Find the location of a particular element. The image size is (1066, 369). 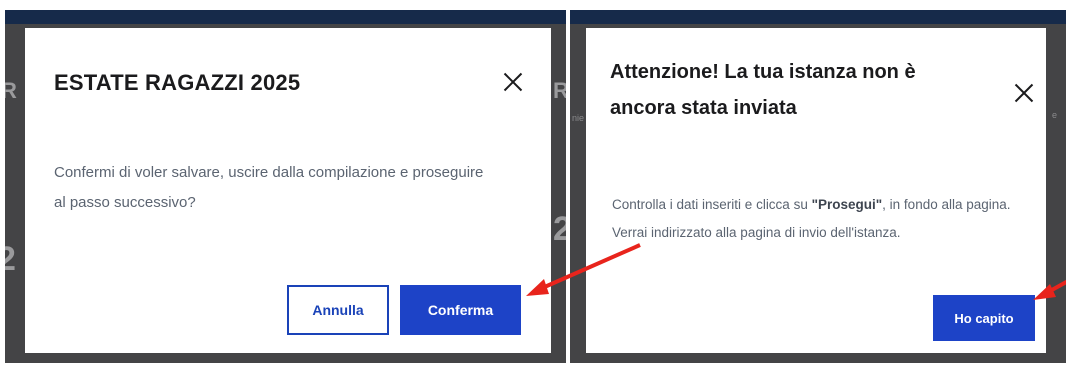

dialog-title: ESTATE RAGAZZI 2025 is located at coordinates (177, 82).